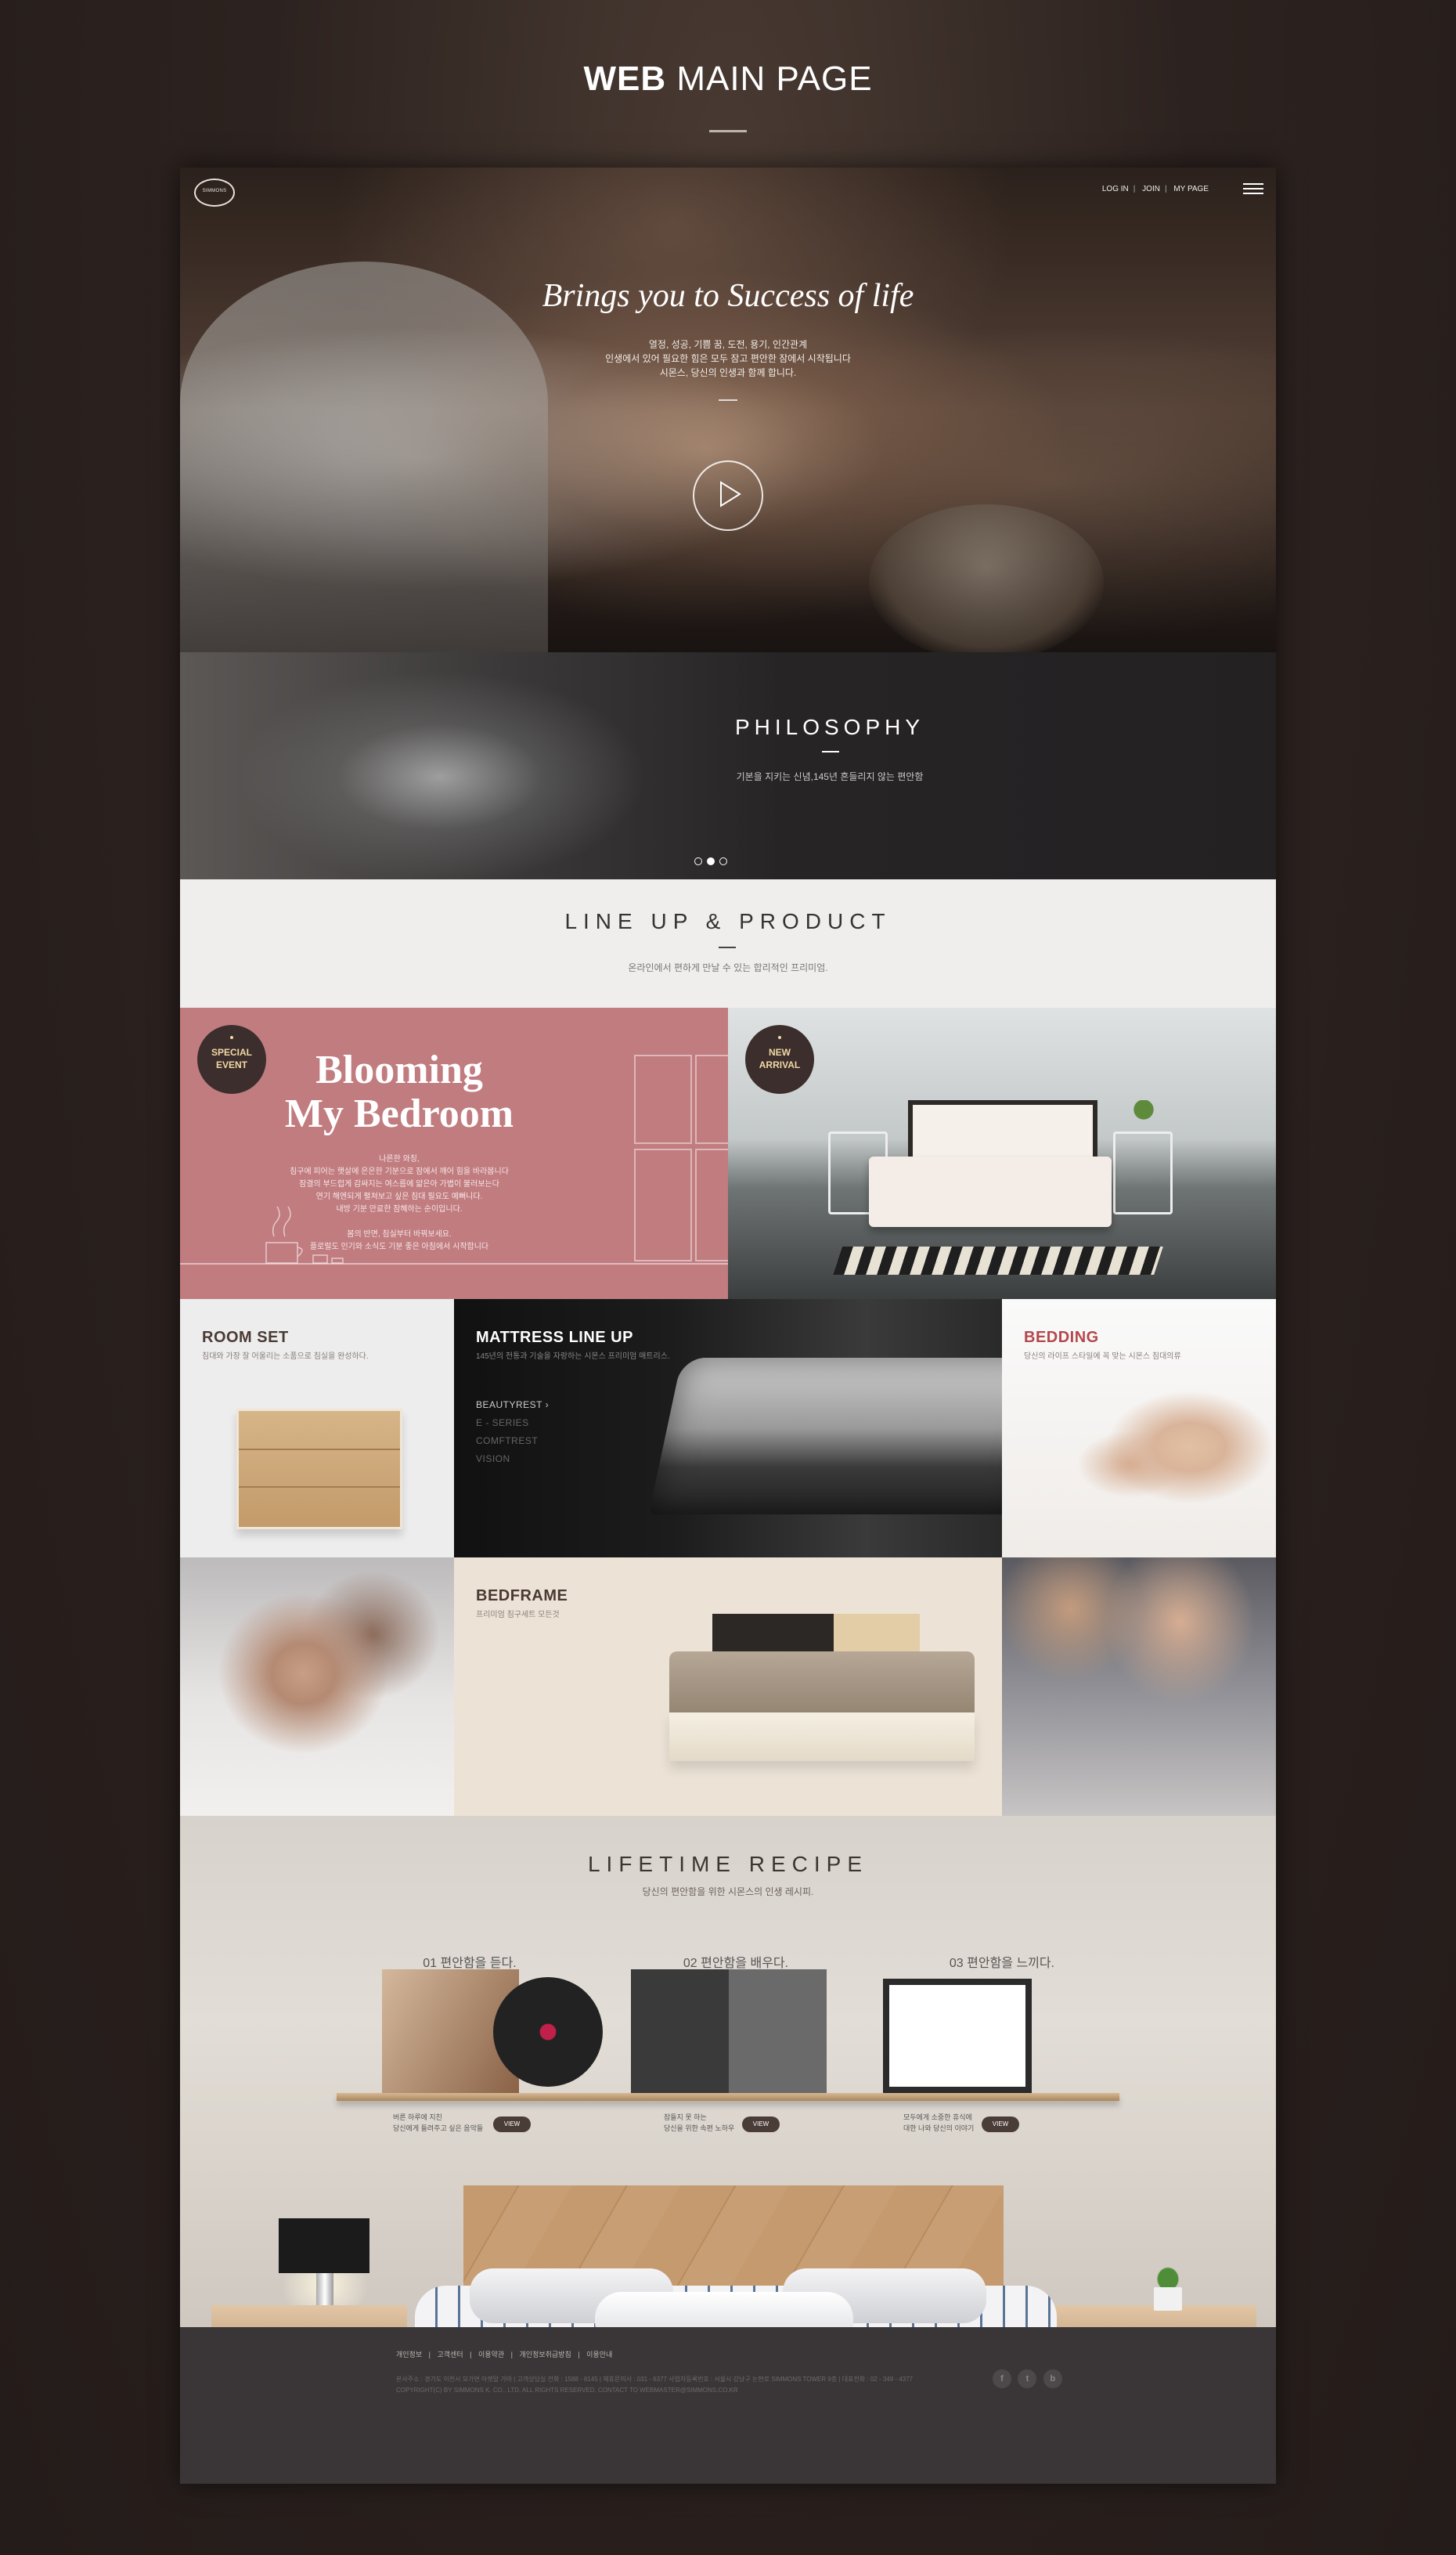  I want to click on social-links: f t b, so click(1029, 2378).